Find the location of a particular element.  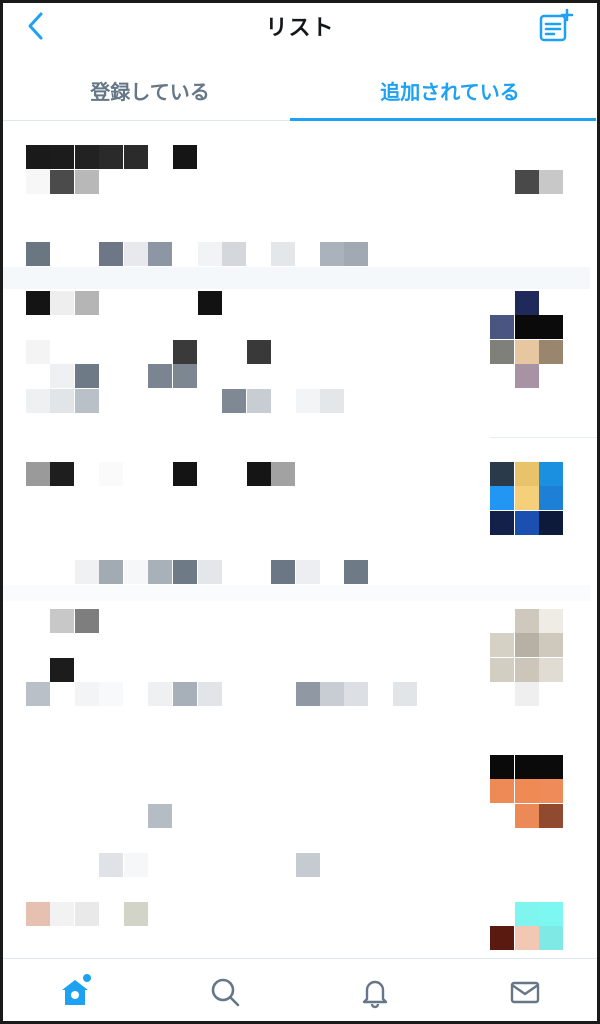

navigation-bar: リスト is located at coordinates (300, 26).